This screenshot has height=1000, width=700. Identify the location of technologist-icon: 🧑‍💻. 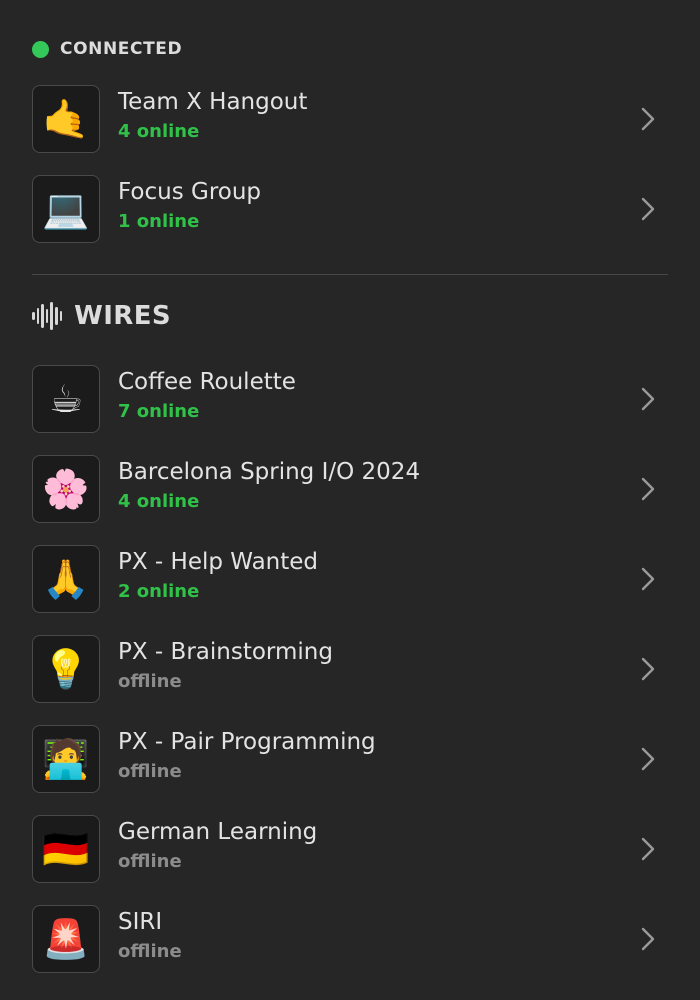
(66, 759).